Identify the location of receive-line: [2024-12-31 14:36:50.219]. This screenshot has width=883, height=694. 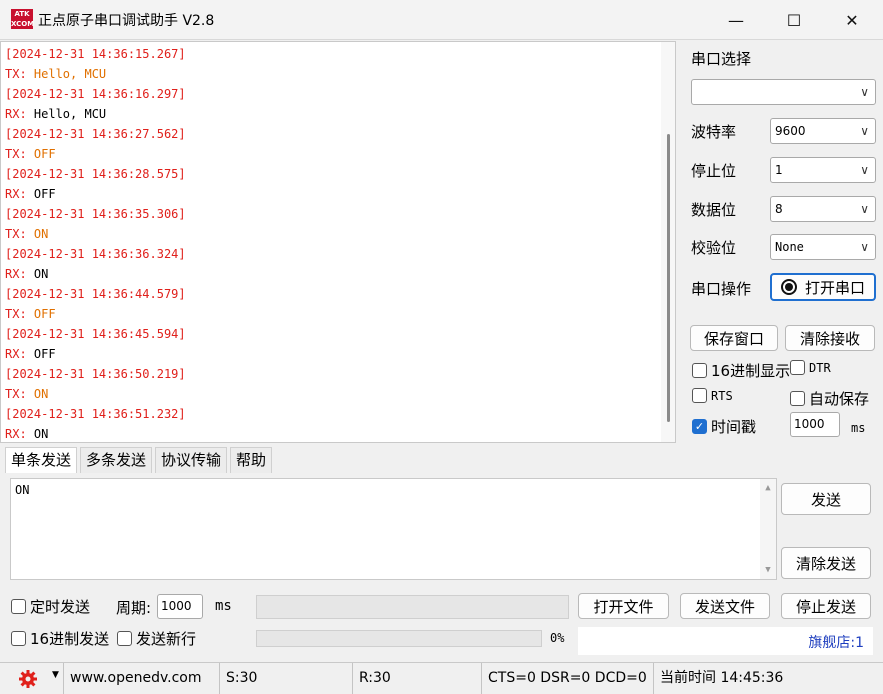
(95, 374).